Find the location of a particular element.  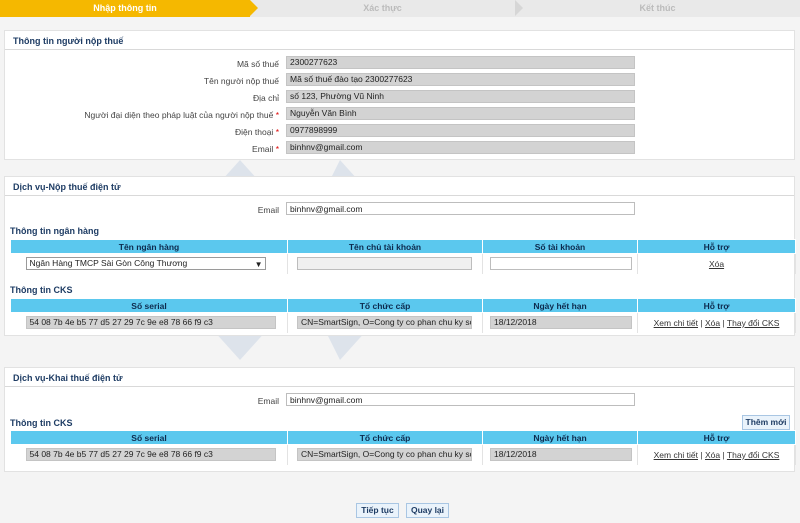

bank-name-header: Tên ngân hàng is located at coordinates (149, 246).